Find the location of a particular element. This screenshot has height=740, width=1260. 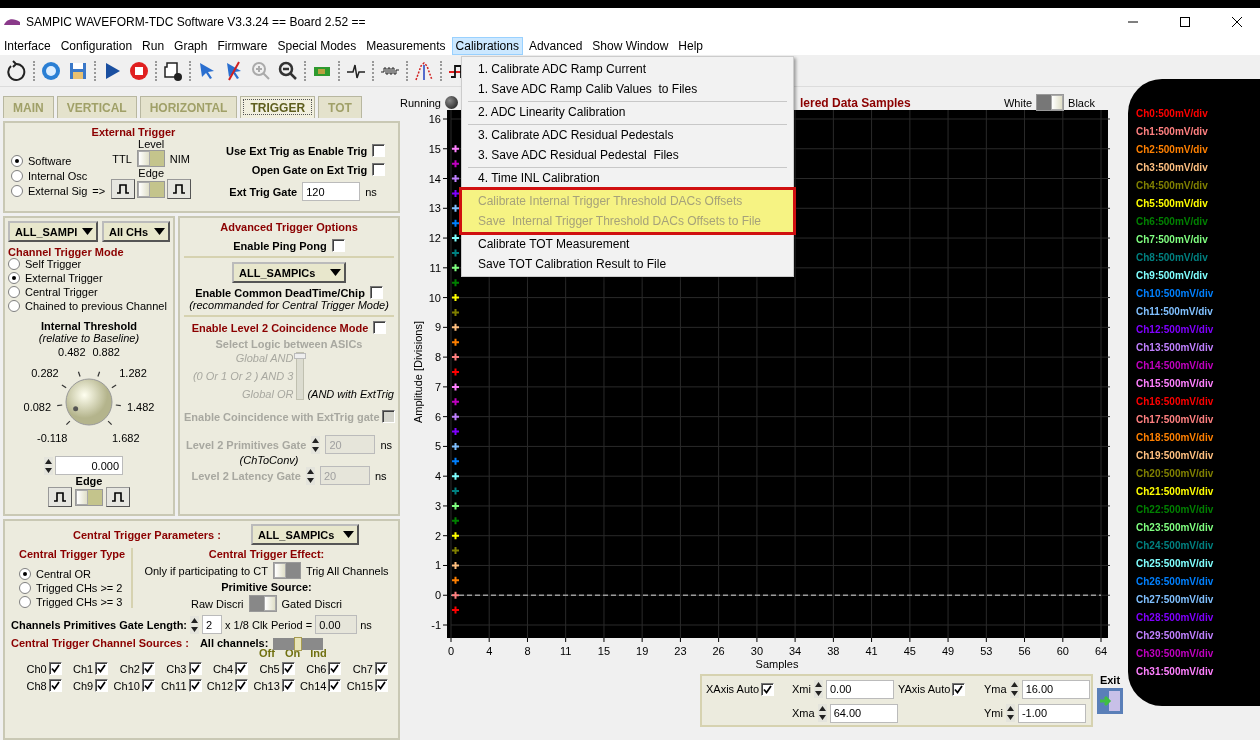

menu-item: Special Modes is located at coordinates (317, 45).